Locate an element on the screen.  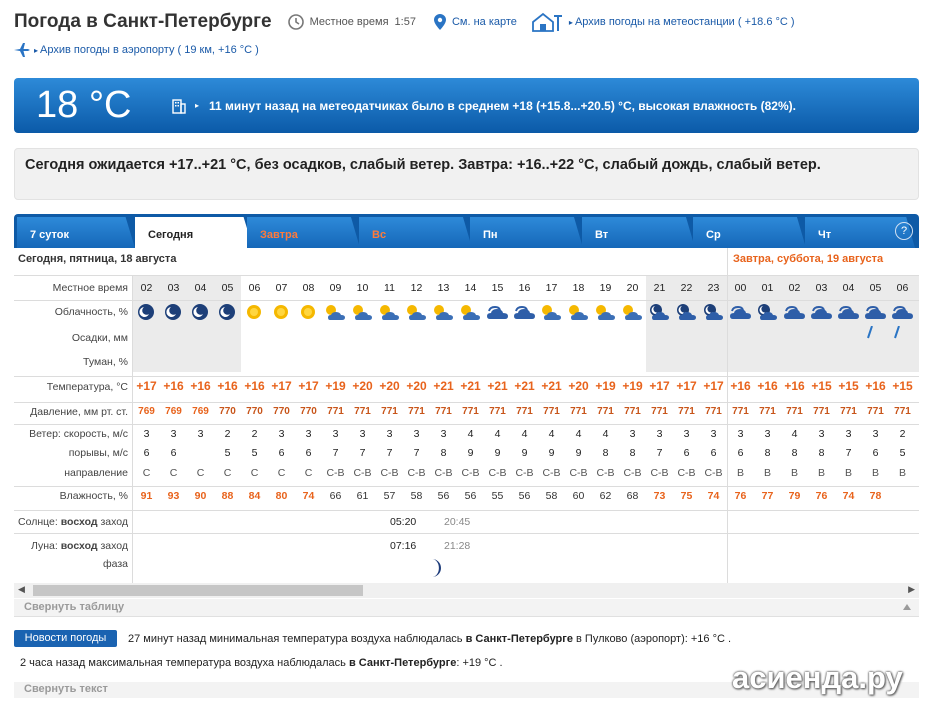
humidity-cell: 57 is located at coordinates (389, 496).